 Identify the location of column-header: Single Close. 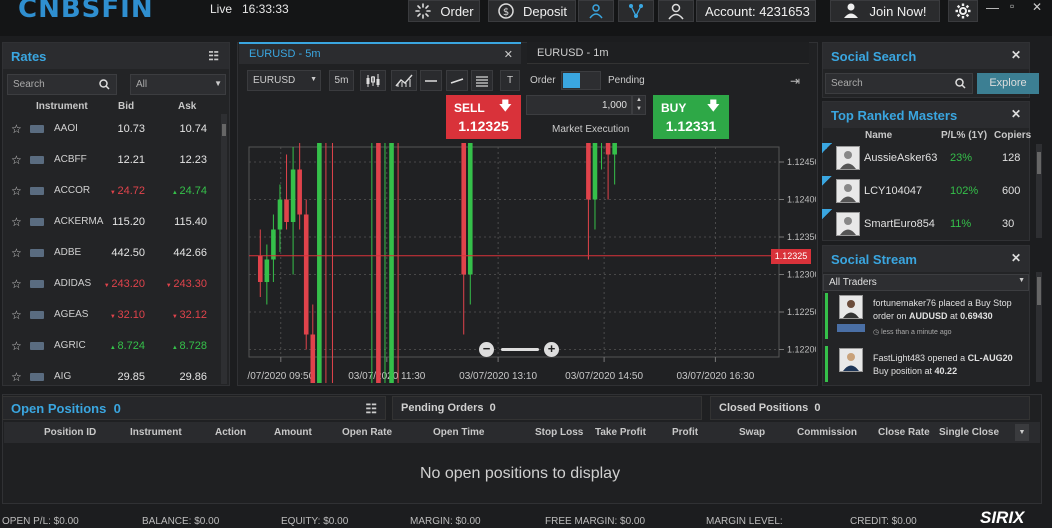
(969, 432).